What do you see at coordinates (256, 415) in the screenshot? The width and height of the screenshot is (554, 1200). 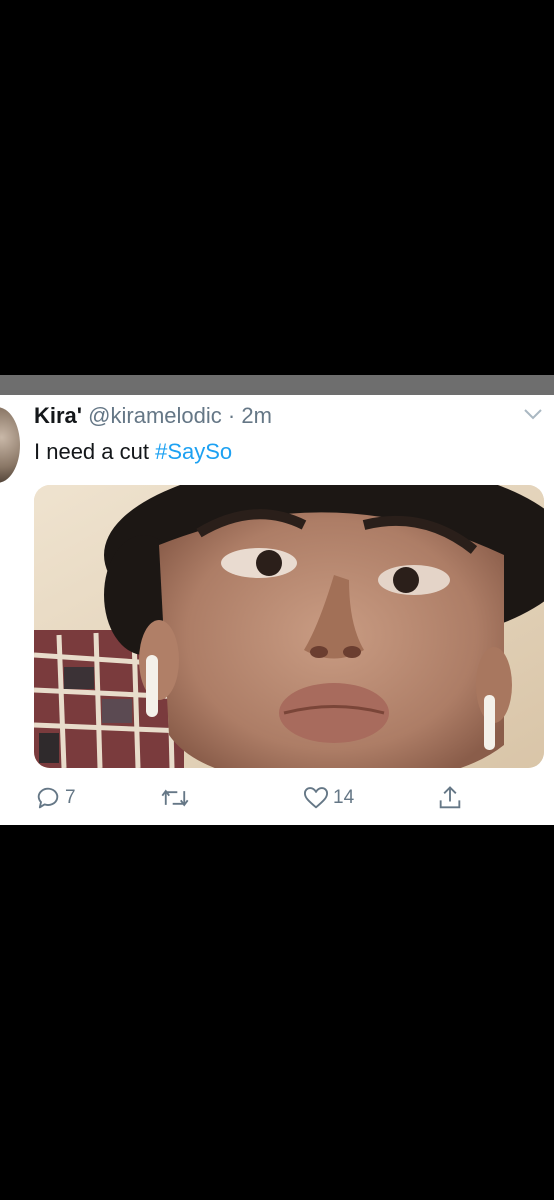 I see `tweet-timestamp: 2m` at bounding box center [256, 415].